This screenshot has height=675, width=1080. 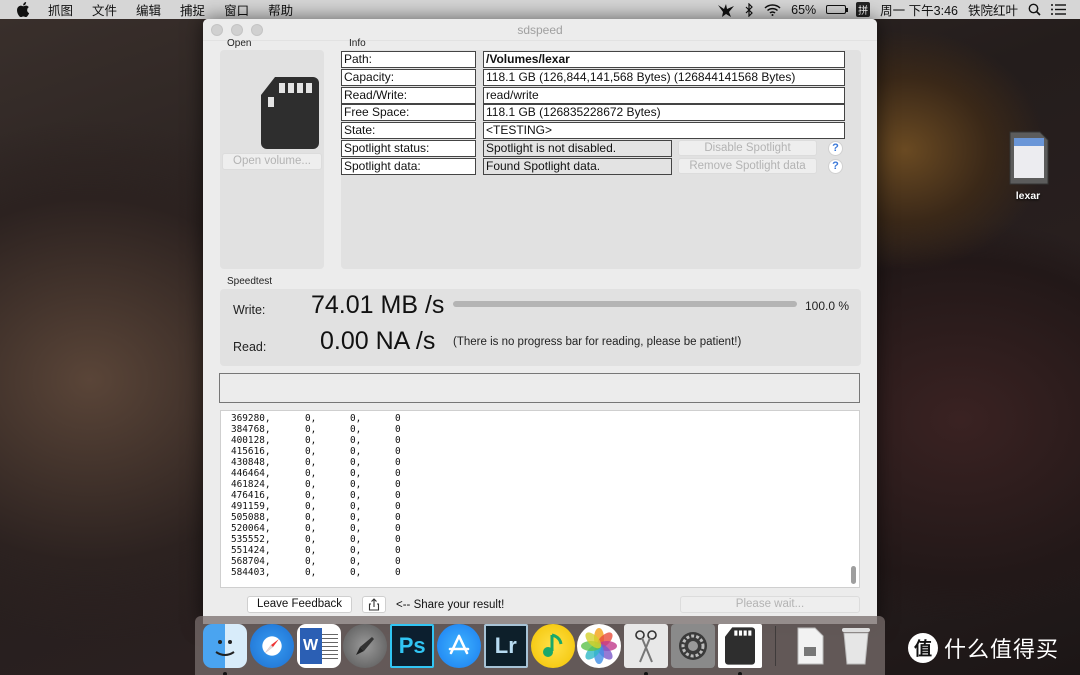 What do you see at coordinates (408, 112) in the screenshot?
I see `info-key-free-space: Free Space:` at bounding box center [408, 112].